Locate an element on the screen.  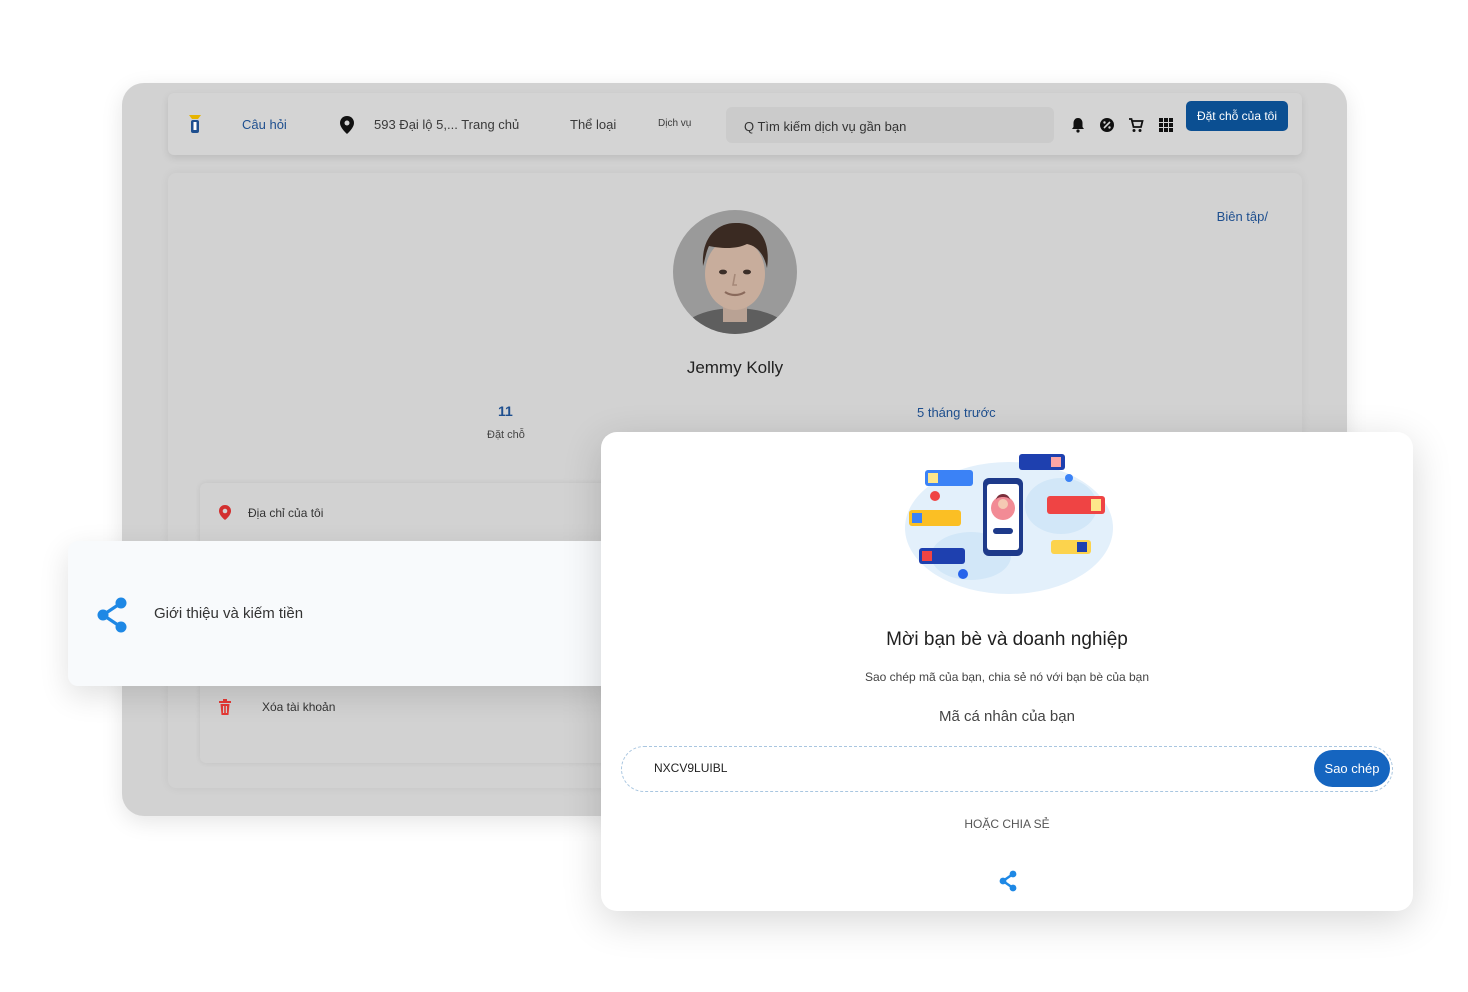
or-share-label: HOẶC CHIA SẺ is located at coordinates (1007, 824).